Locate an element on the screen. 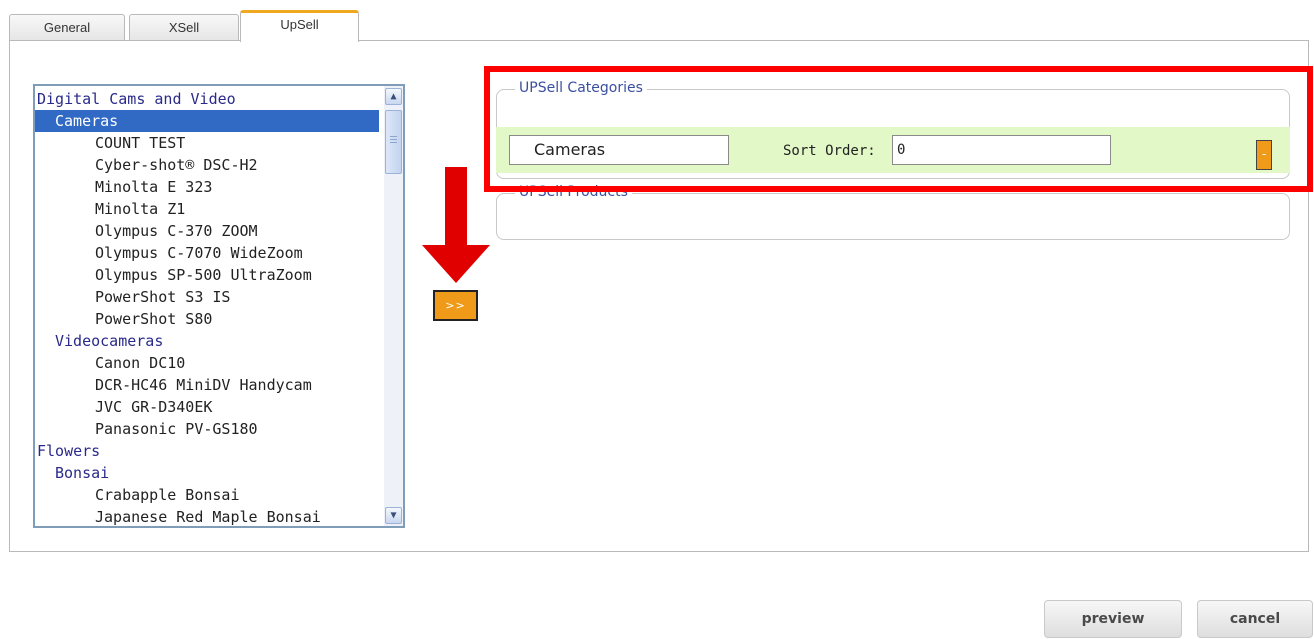  scroll-down-icon: ▼ is located at coordinates (393, 515).